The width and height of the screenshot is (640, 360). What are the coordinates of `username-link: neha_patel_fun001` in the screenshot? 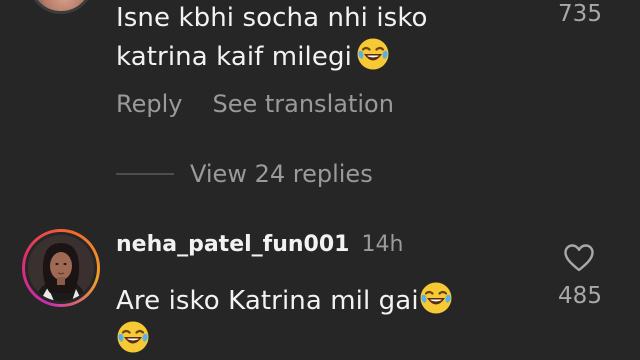 It's located at (232, 244).